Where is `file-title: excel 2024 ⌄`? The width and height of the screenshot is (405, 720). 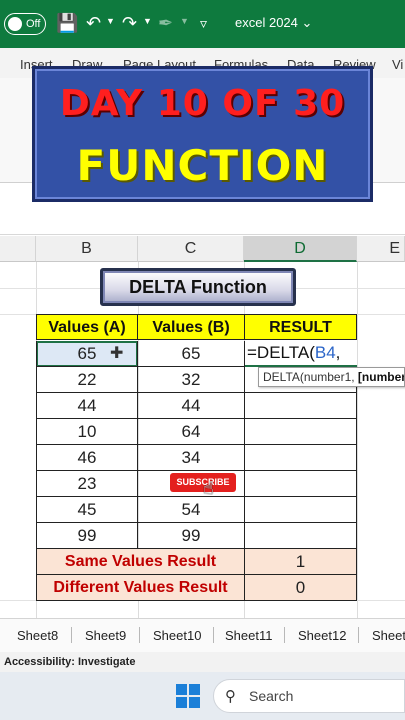
file-title: excel 2024 ⌄ is located at coordinates (273, 23).